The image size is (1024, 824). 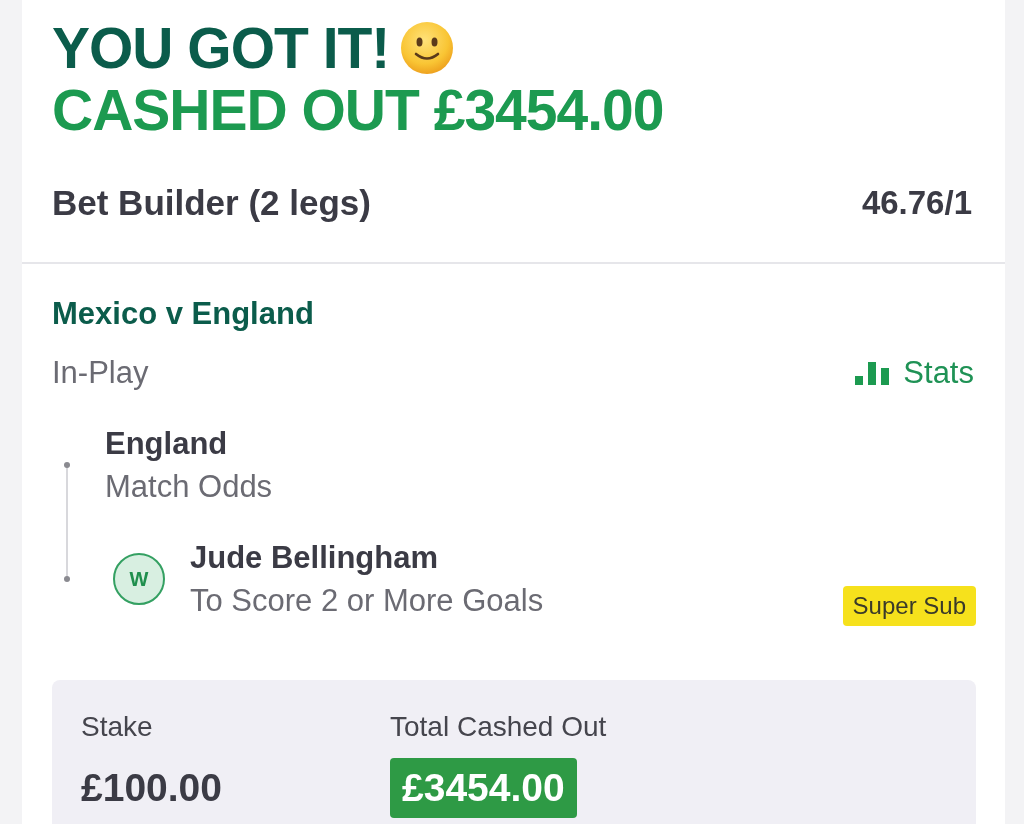 What do you see at coordinates (358, 110) in the screenshot?
I see `cashed-out-headline: CASHED OUT £3454.00` at bounding box center [358, 110].